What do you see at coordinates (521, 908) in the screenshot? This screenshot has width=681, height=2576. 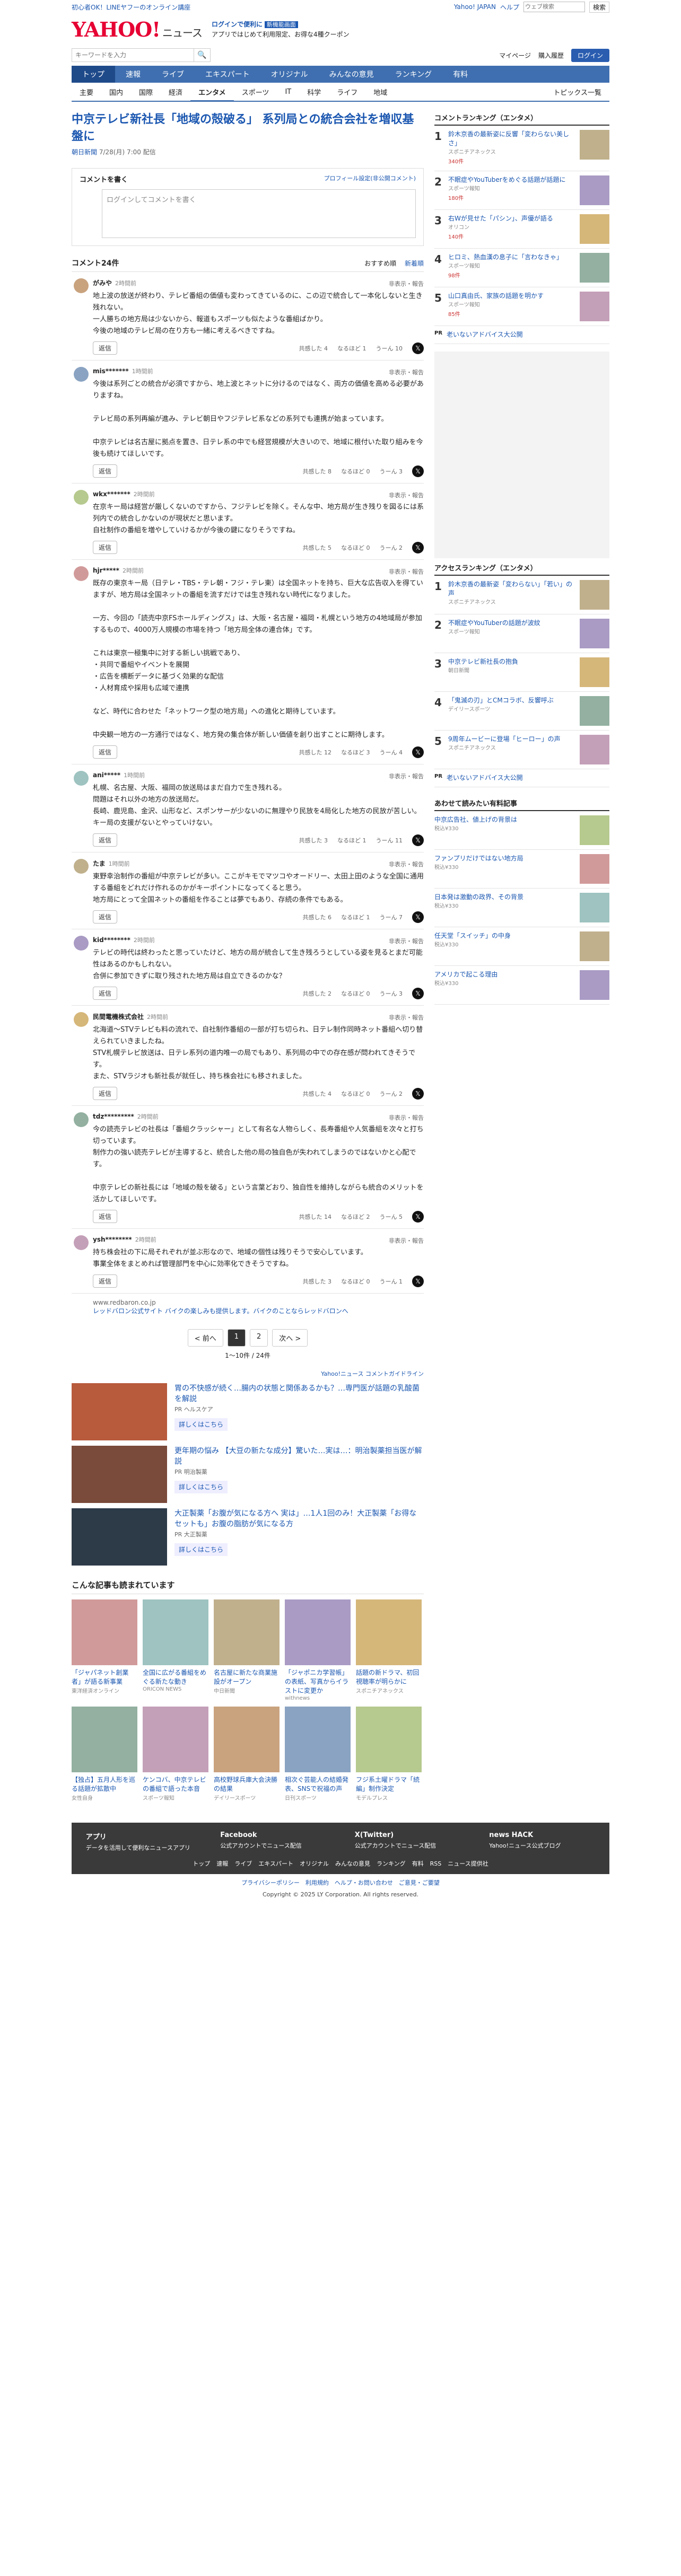 I see `paid-article: 日本発は激動の政界、その背景 税込¥330` at bounding box center [521, 908].